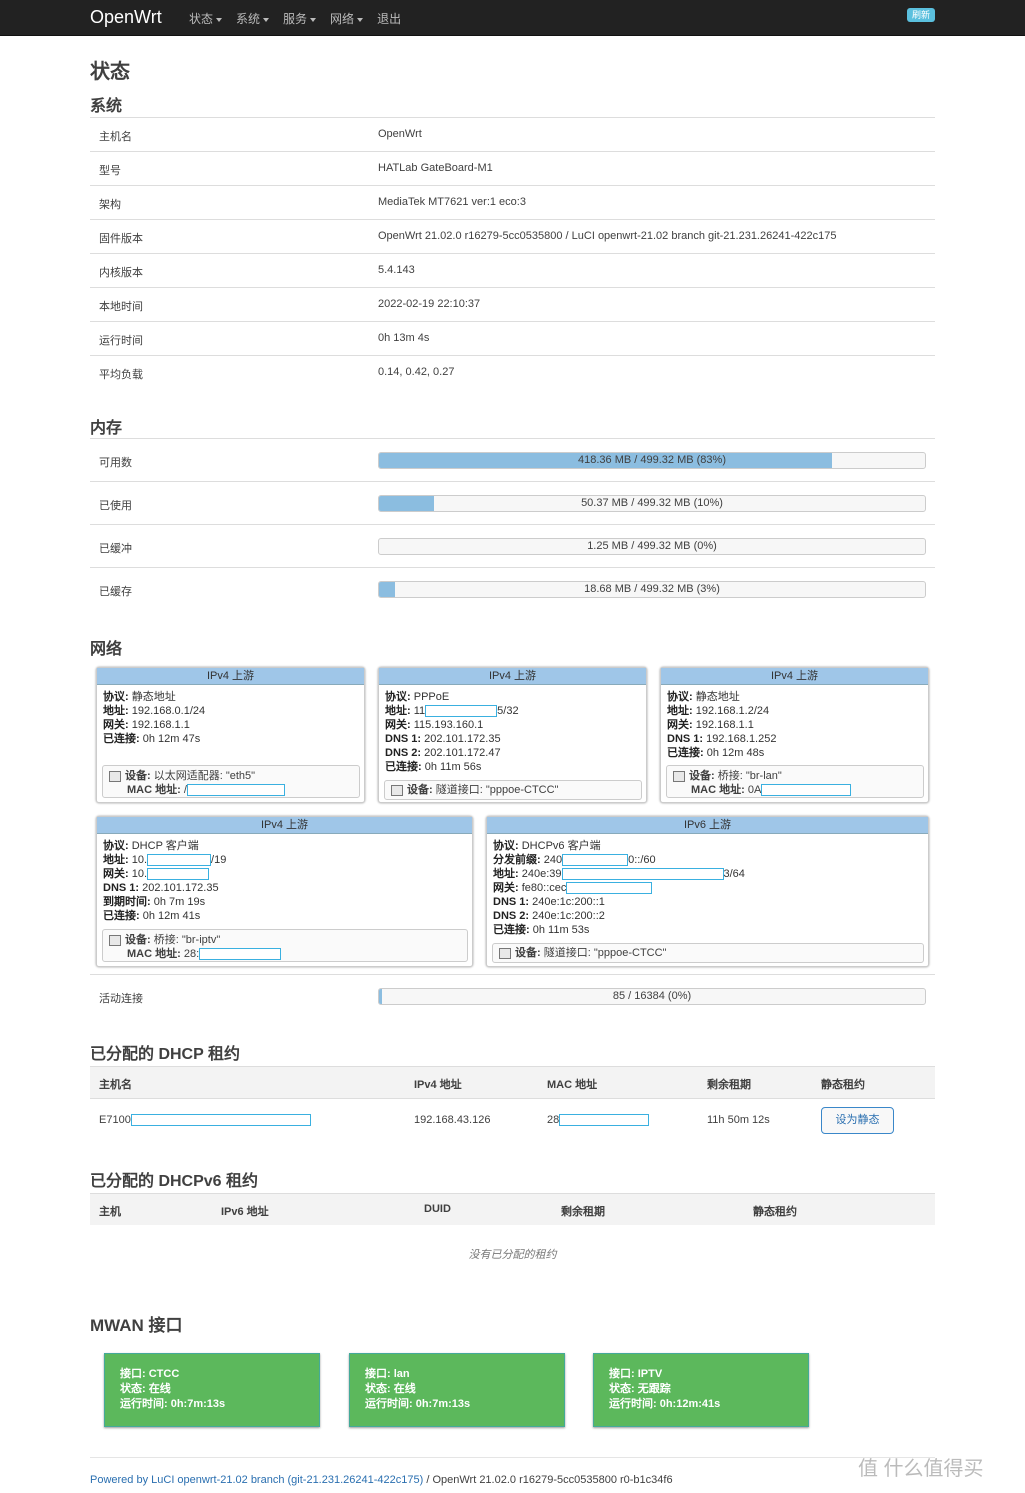 This screenshot has width=1025, height=1493. Describe the element at coordinates (568, 902) in the screenshot. I see `value: 240e:1c:200::1` at that location.